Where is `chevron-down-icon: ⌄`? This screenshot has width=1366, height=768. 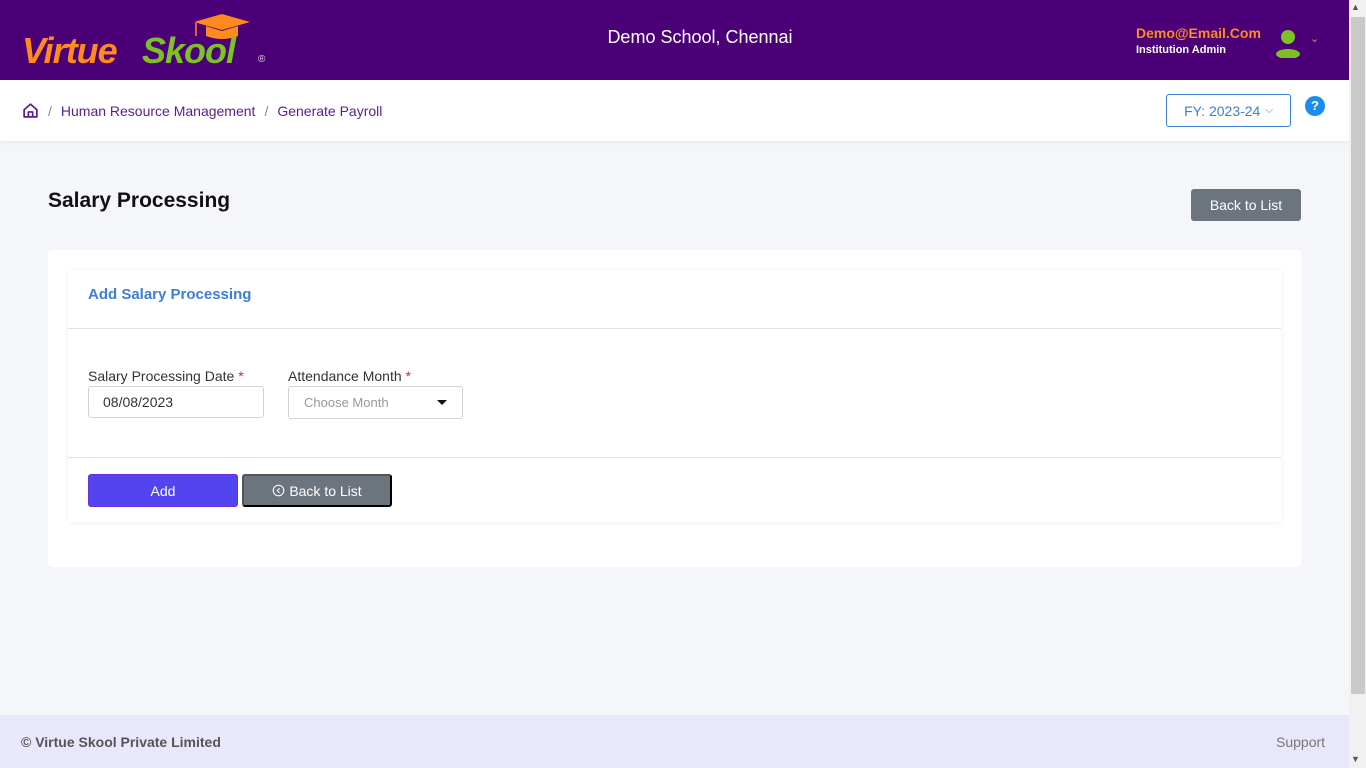 chevron-down-icon: ⌄ is located at coordinates (1314, 38).